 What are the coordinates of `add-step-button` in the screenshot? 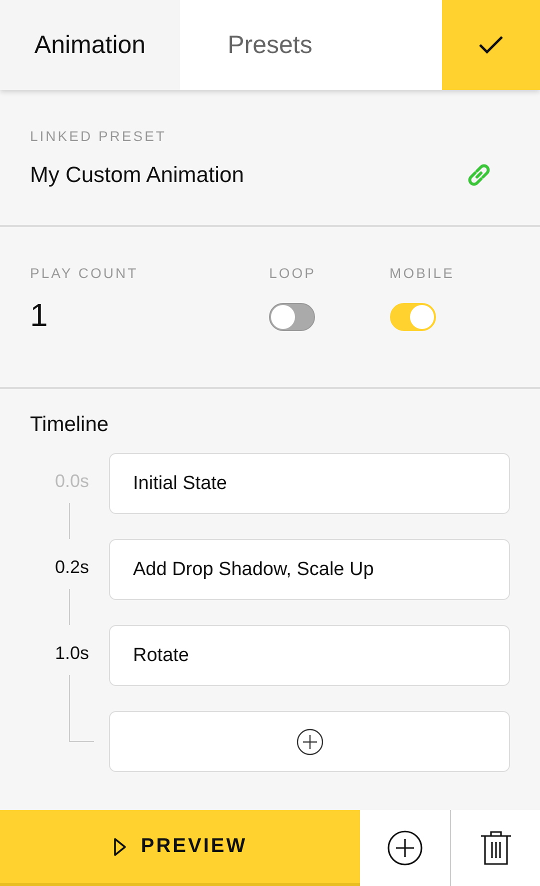 It's located at (309, 741).